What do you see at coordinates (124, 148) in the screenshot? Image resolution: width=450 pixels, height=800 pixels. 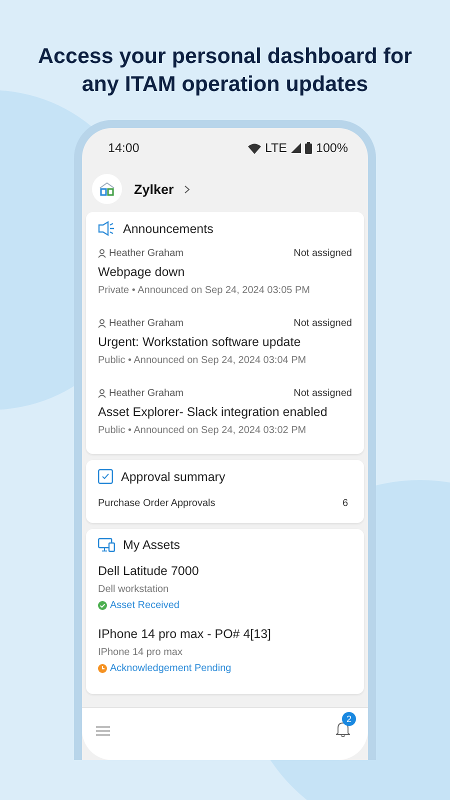 I see `status-time: 14:00` at bounding box center [124, 148].